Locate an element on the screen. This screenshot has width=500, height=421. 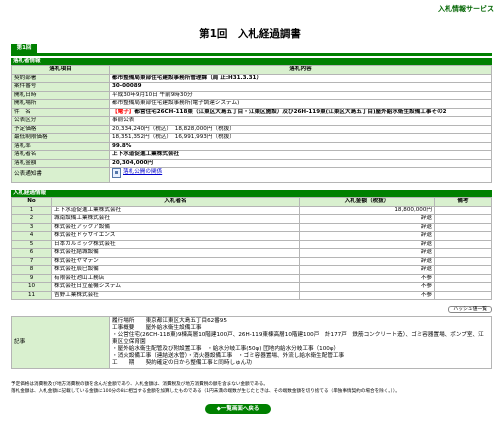
value-award-rate: 99.8% is located at coordinates (300, 146).